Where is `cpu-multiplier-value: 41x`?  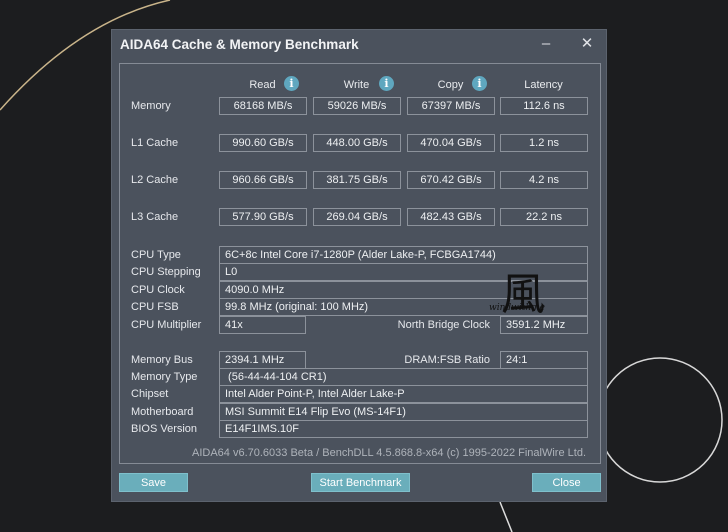
cpu-multiplier-value: 41x is located at coordinates (262, 325).